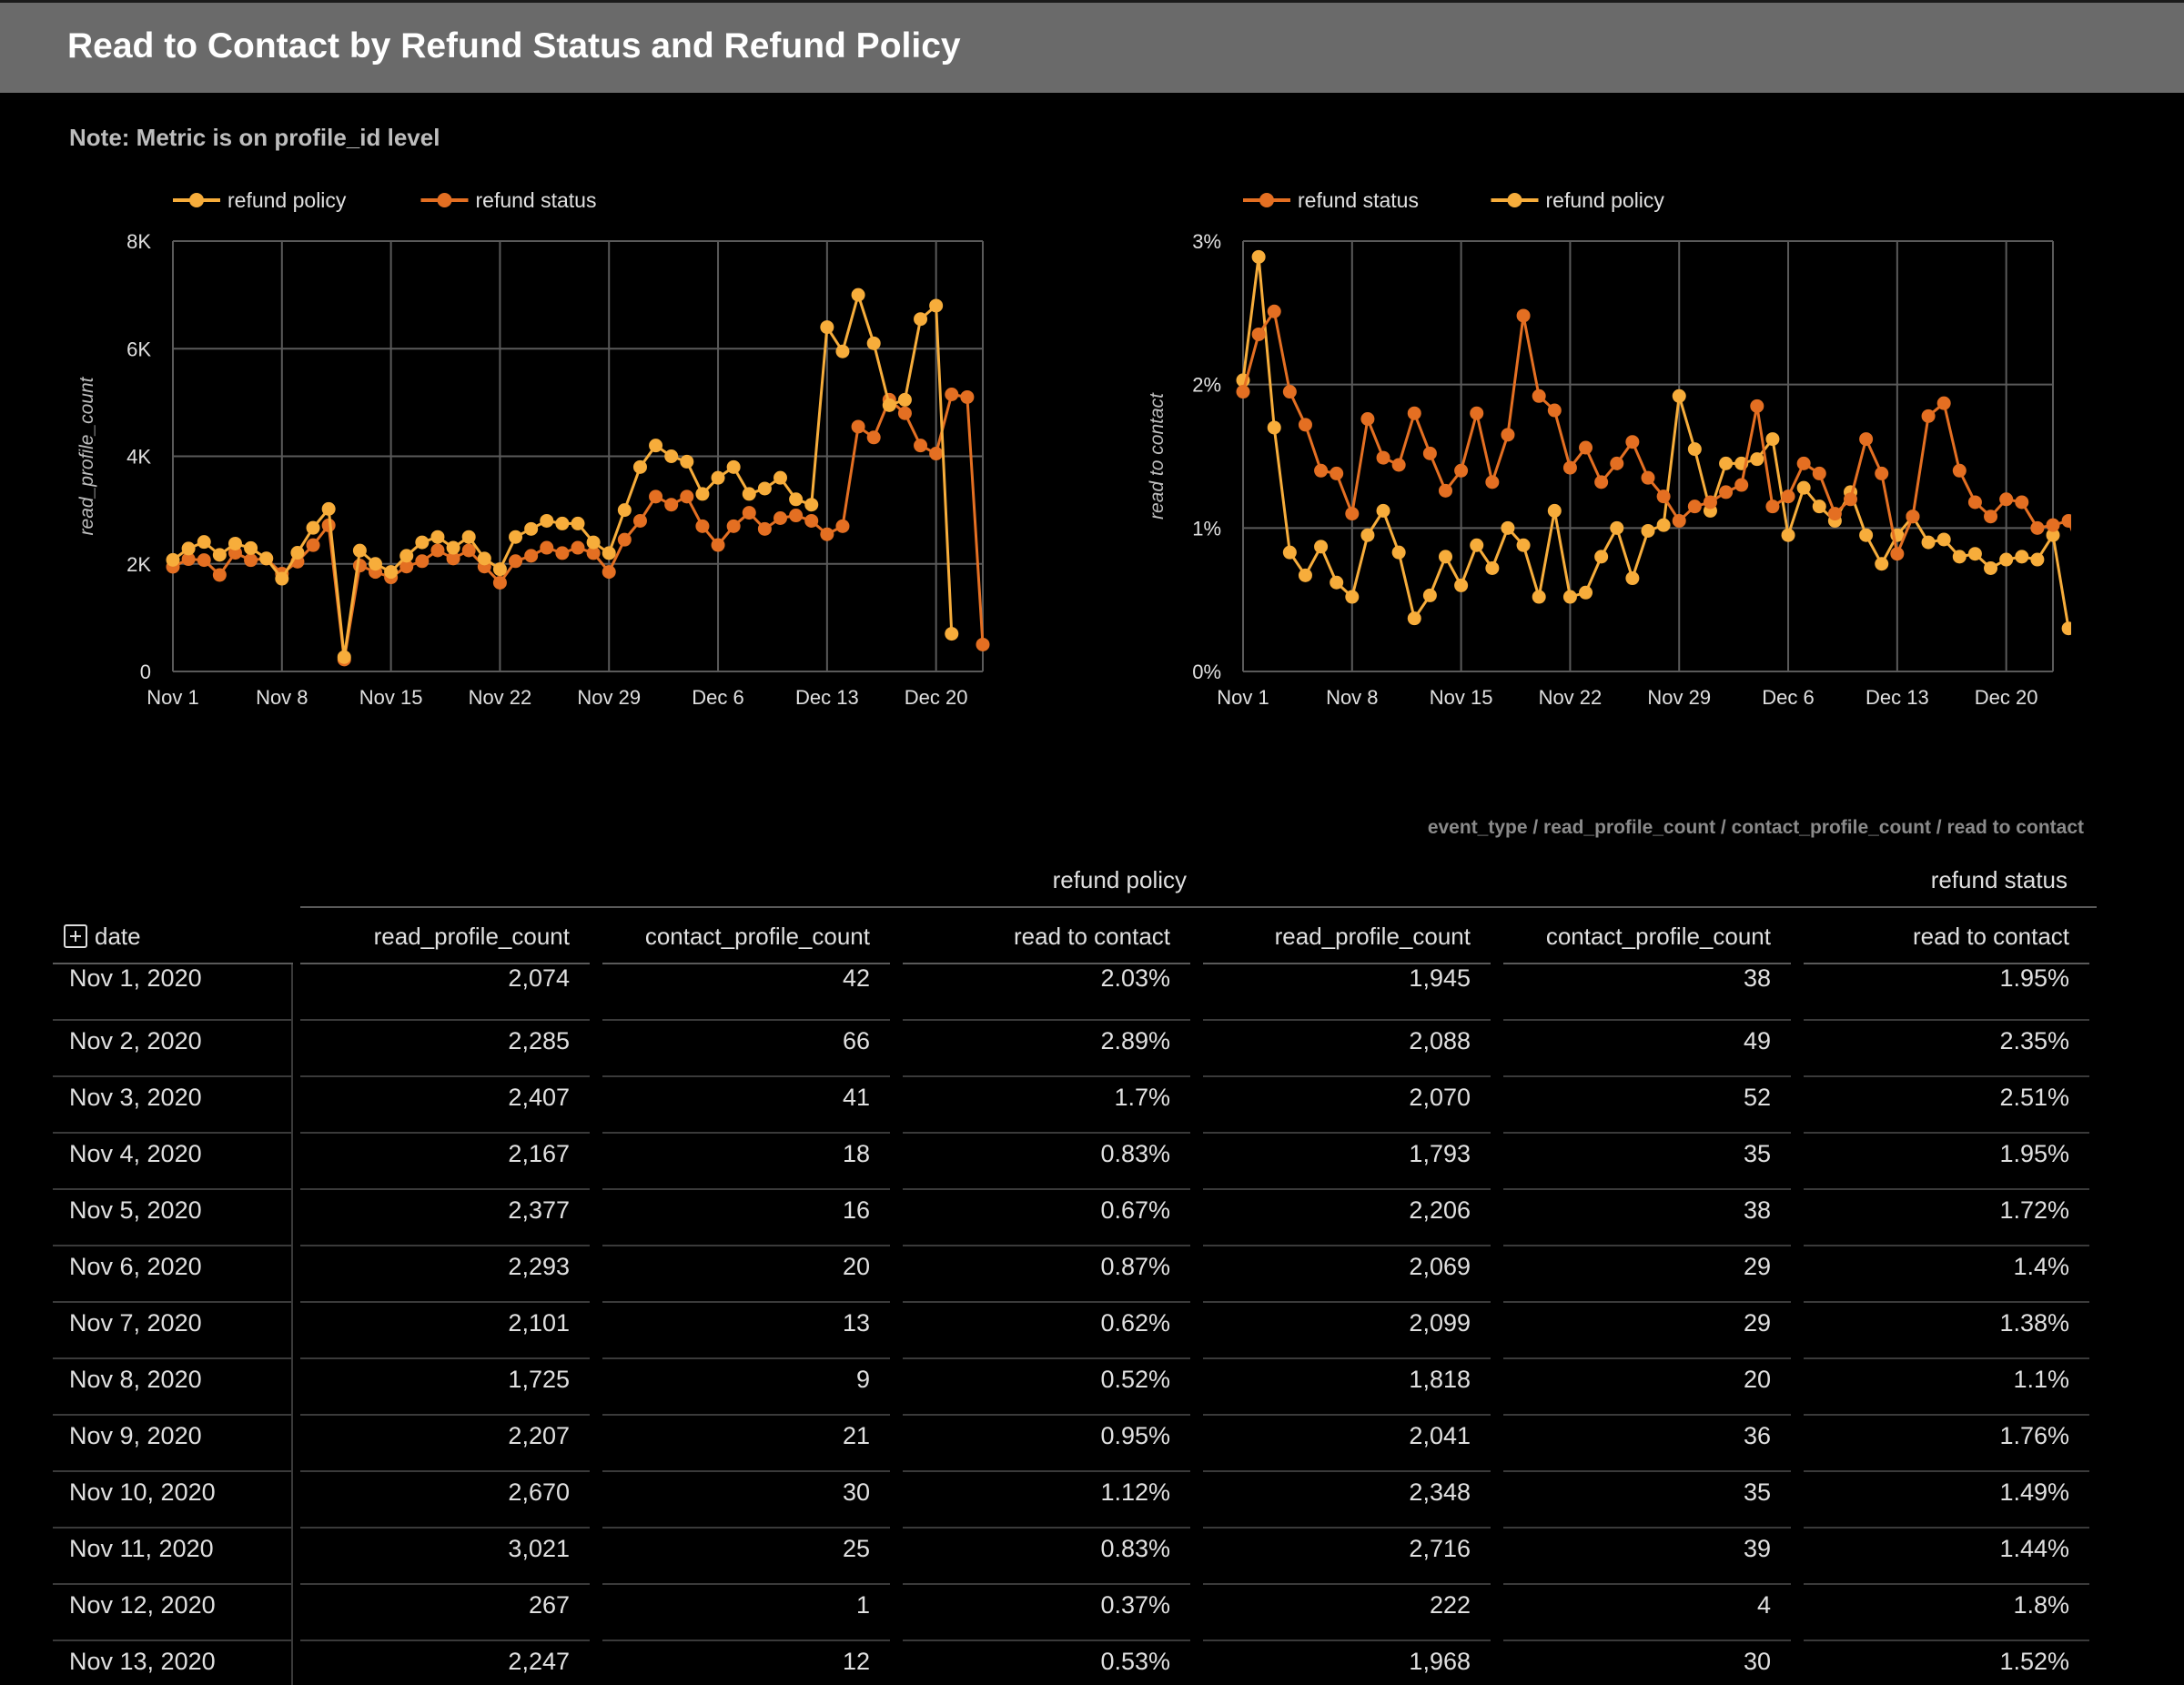 This screenshot has width=2184, height=1685. What do you see at coordinates (173, 1162) in the screenshot?
I see `cell-col-date: Nov 4, 2020` at bounding box center [173, 1162].